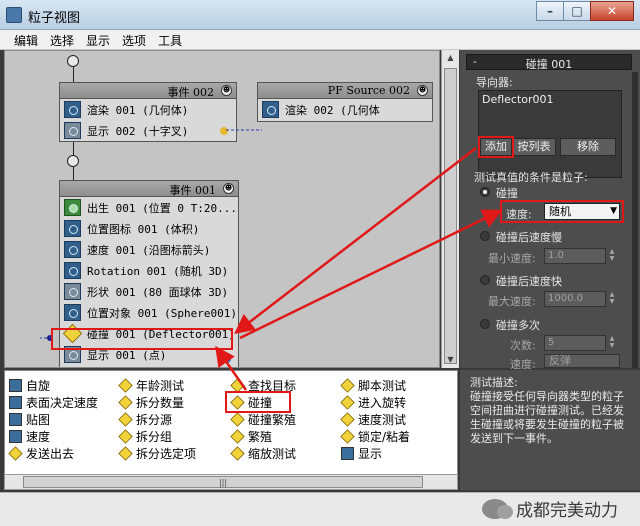 The width and height of the screenshot is (640, 526). I want to click on depot-split-source: 拆分源, so click(145, 419).